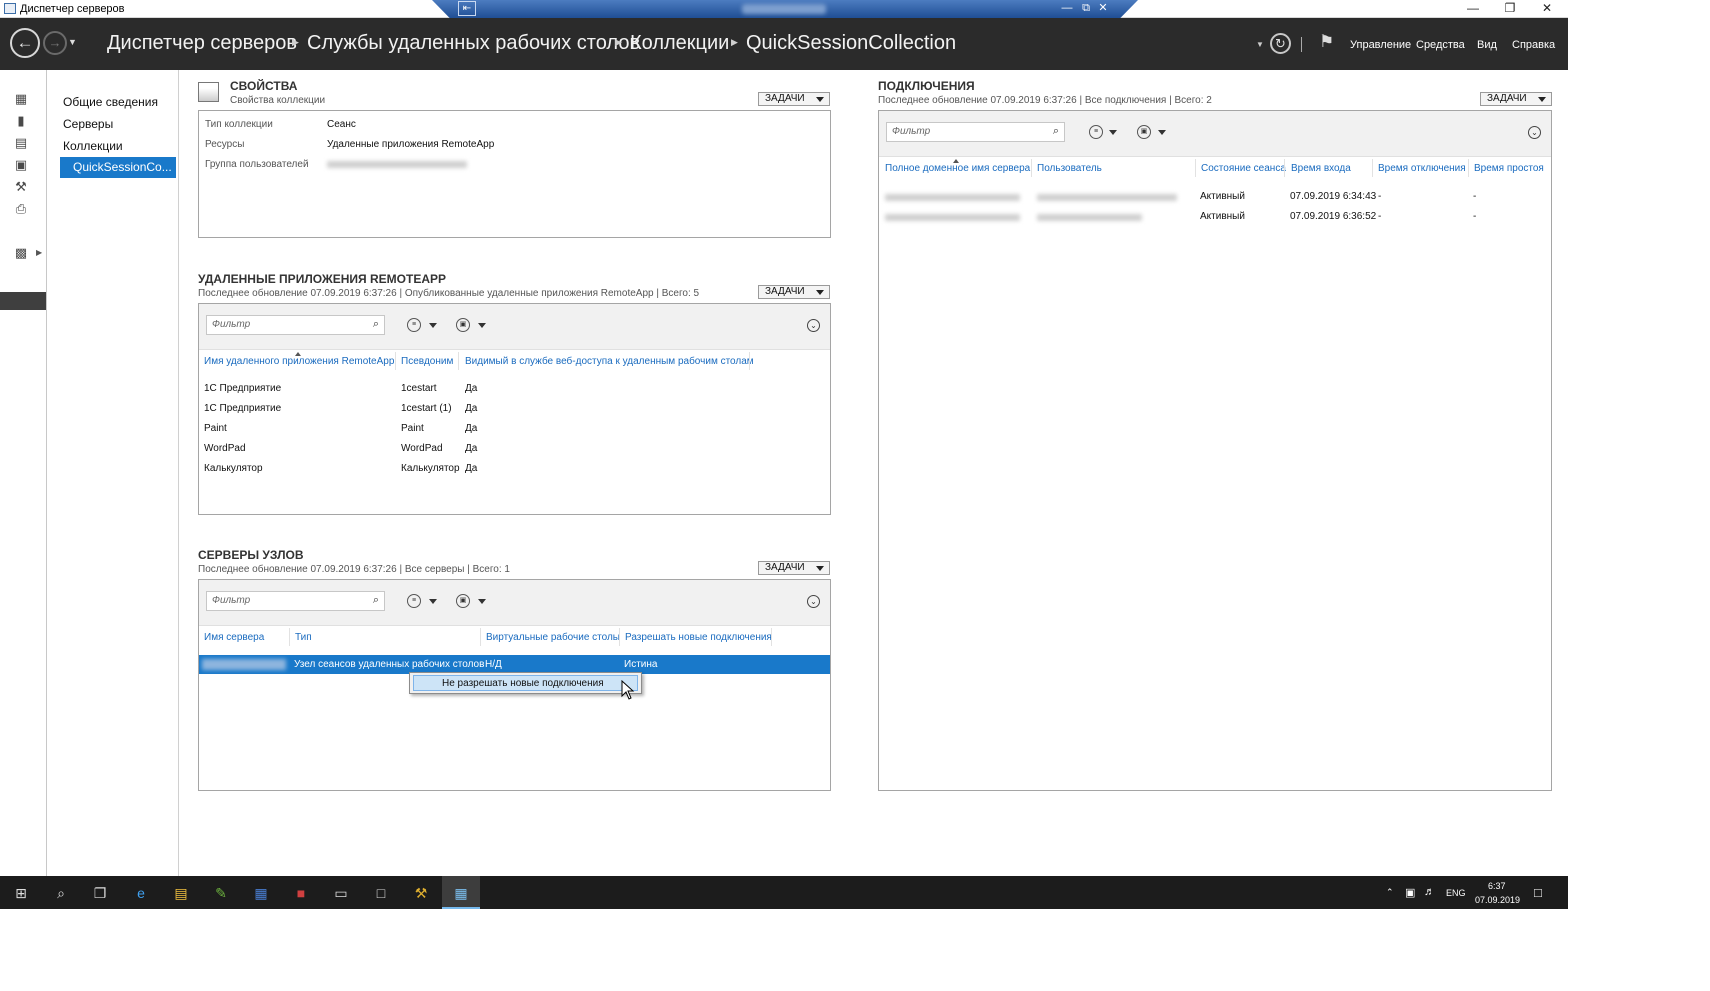 The image size is (1710, 991). Describe the element at coordinates (1510, 8) in the screenshot. I see `restore-button: ❐` at that location.